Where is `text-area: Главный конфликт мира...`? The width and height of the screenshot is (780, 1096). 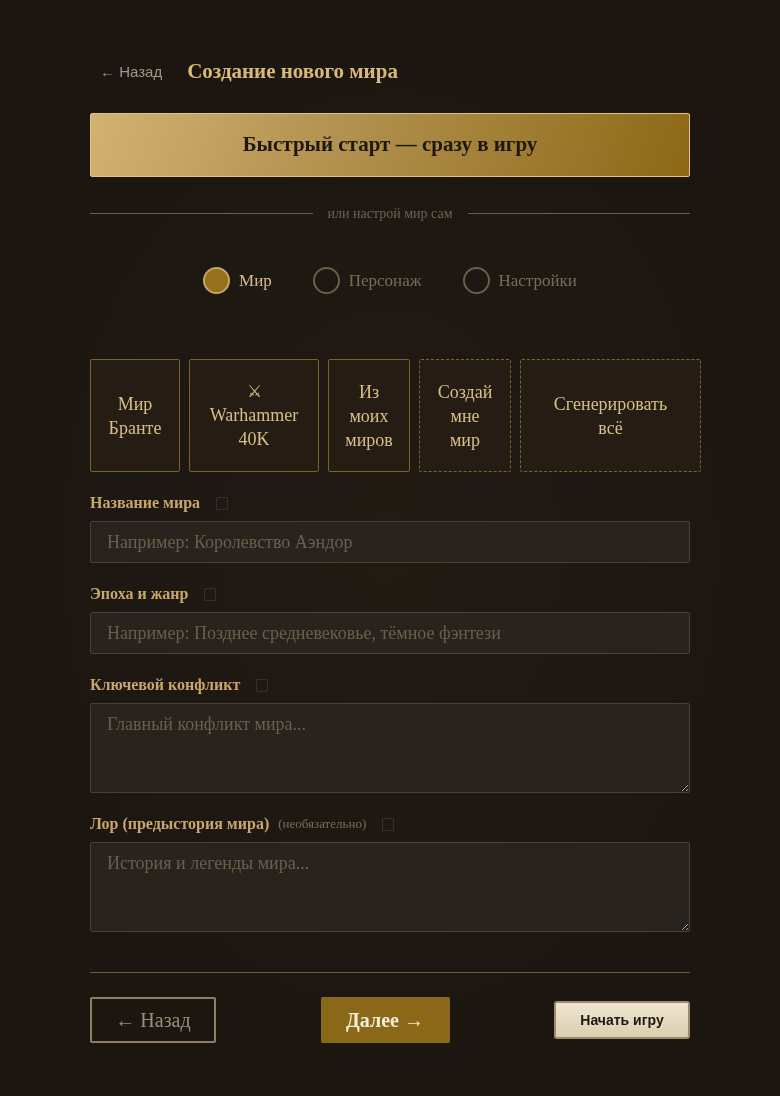 text-area: Главный конфликт мира... is located at coordinates (390, 748).